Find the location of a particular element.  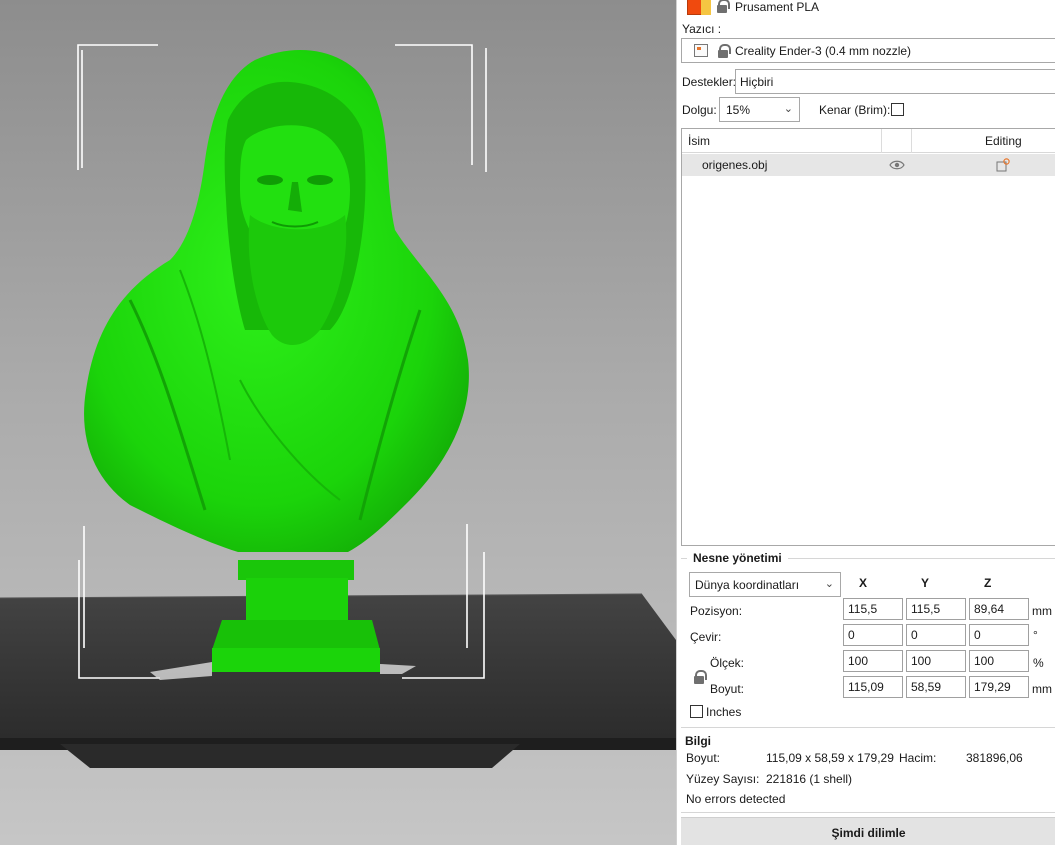

axis-x-label: X is located at coordinates (863, 583).